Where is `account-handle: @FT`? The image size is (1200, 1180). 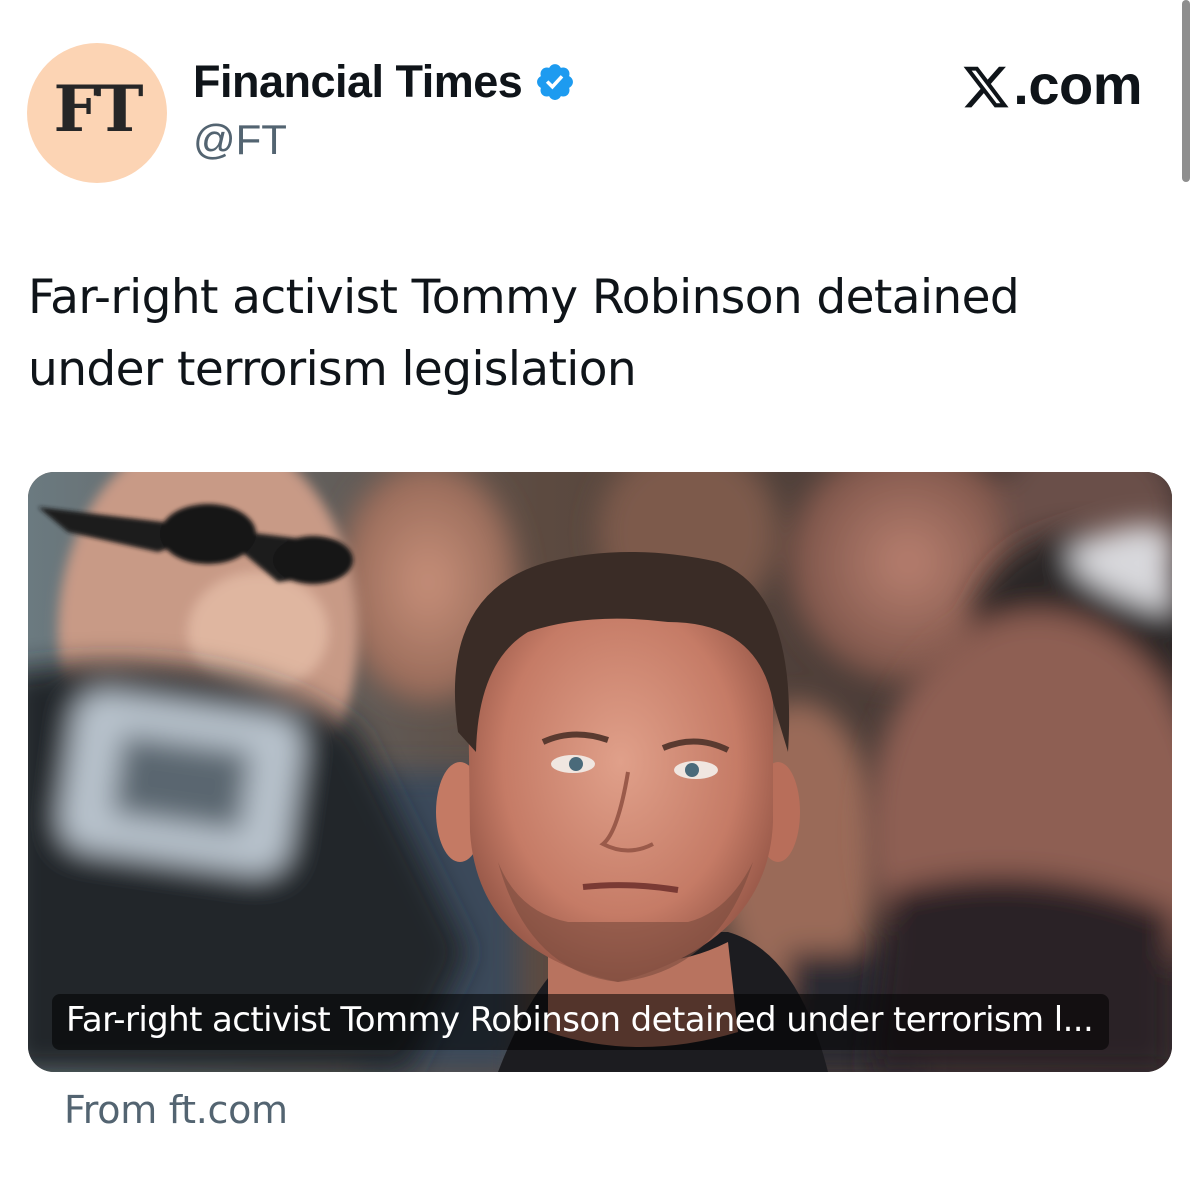
account-handle: @FT is located at coordinates (240, 140).